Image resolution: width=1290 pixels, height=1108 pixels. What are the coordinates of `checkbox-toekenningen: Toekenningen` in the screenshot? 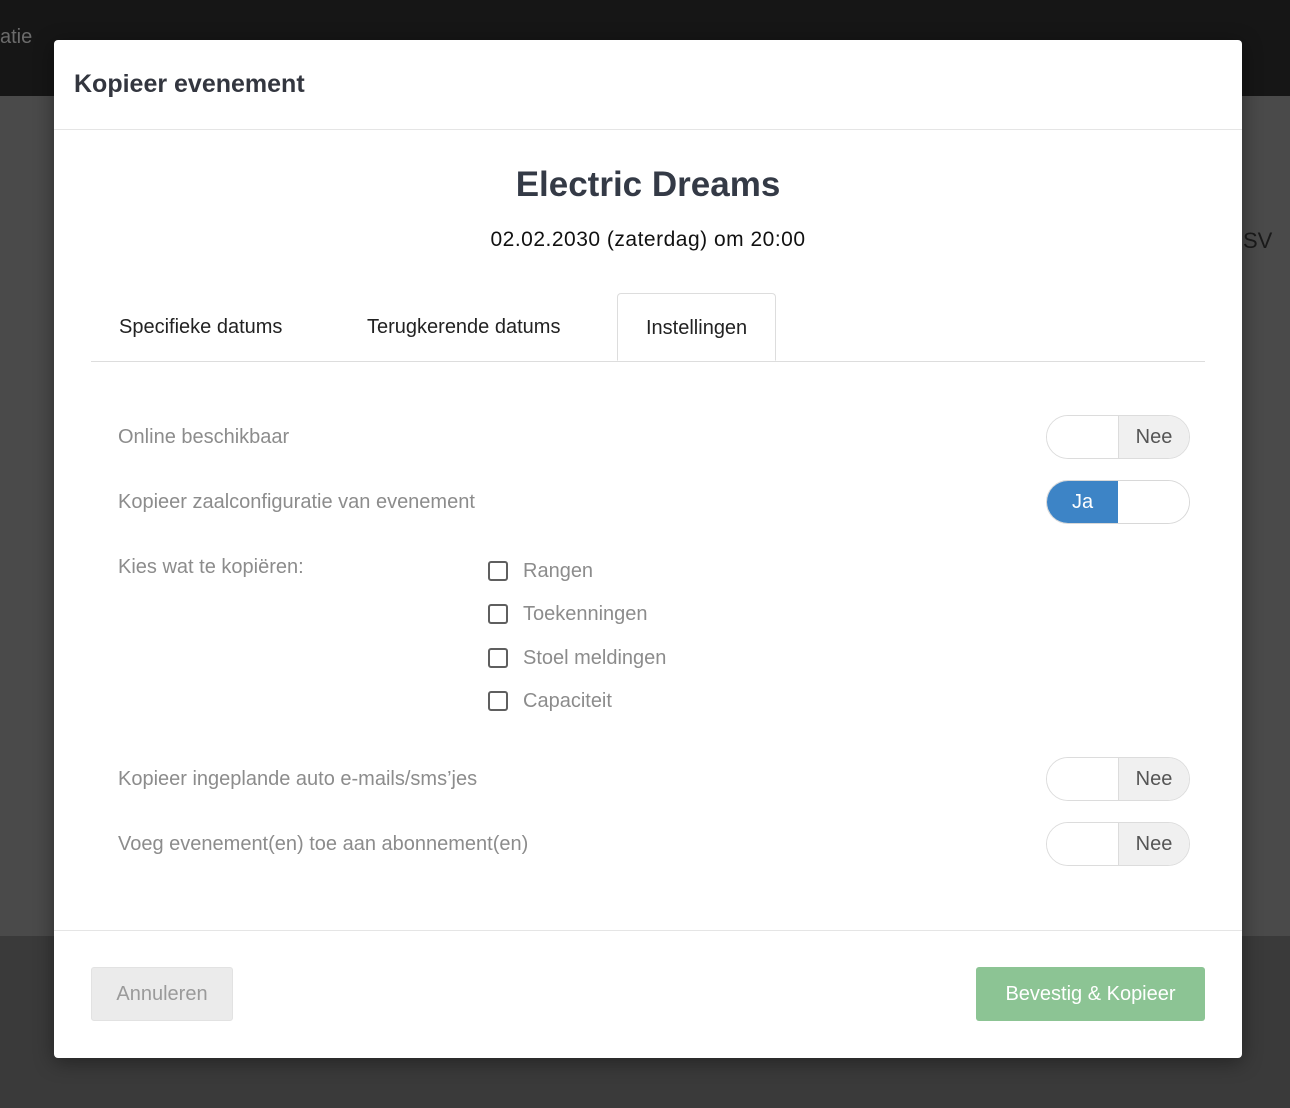 It's located at (568, 614).